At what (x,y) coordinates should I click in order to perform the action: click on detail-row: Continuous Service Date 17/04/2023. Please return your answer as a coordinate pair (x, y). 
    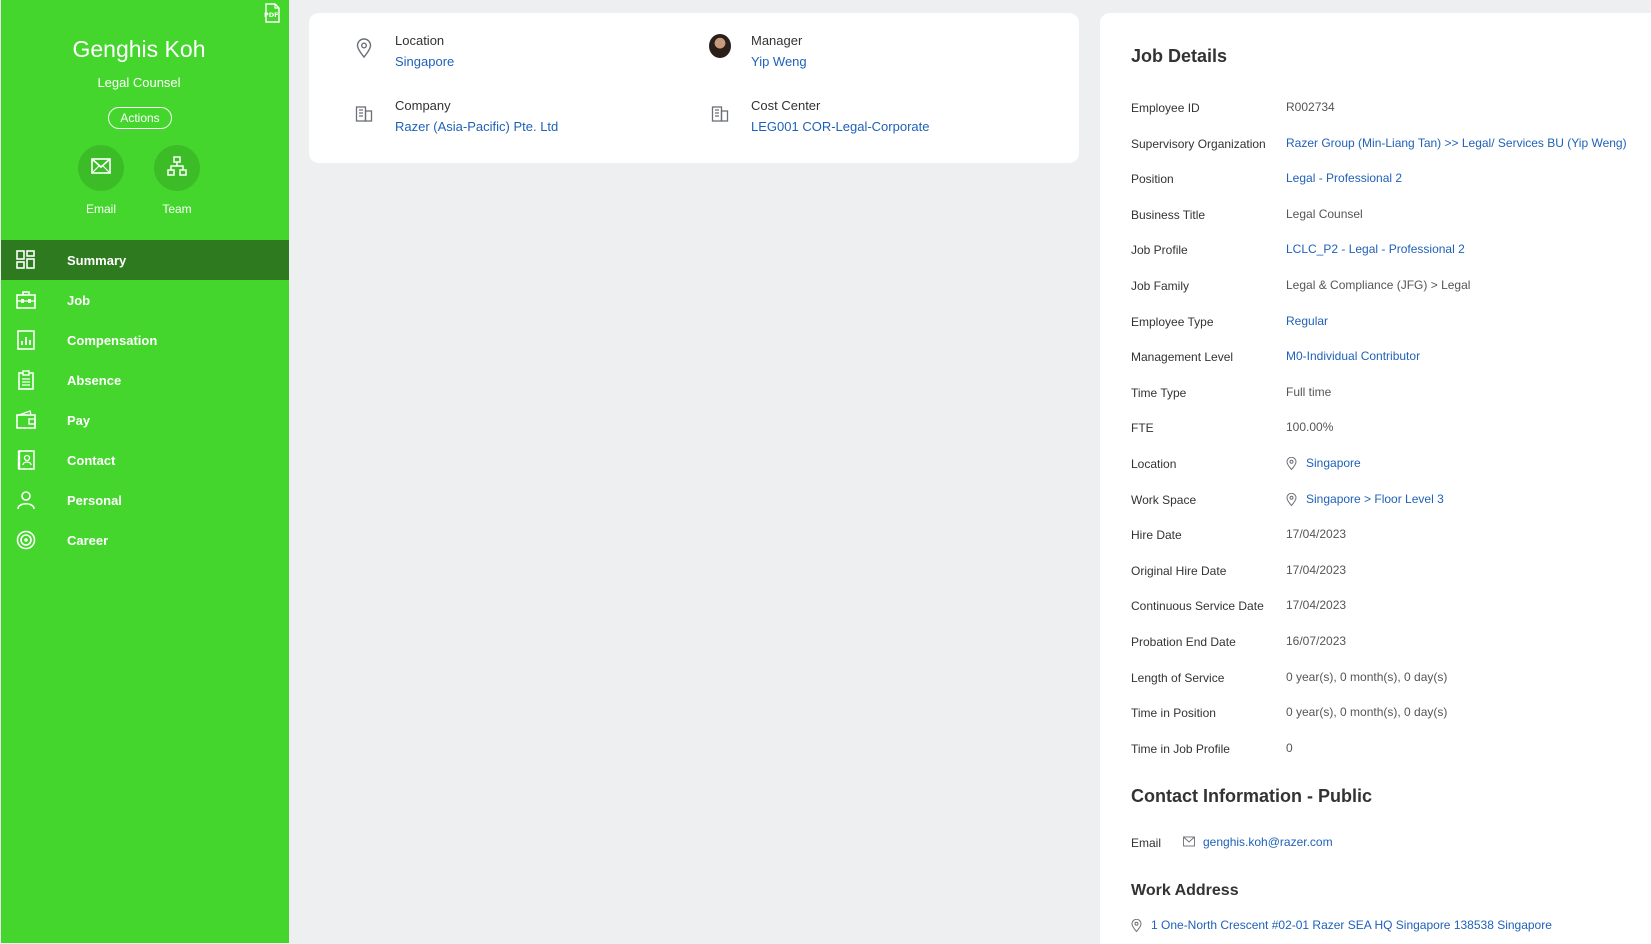
    Looking at the image, I should click on (1391, 607).